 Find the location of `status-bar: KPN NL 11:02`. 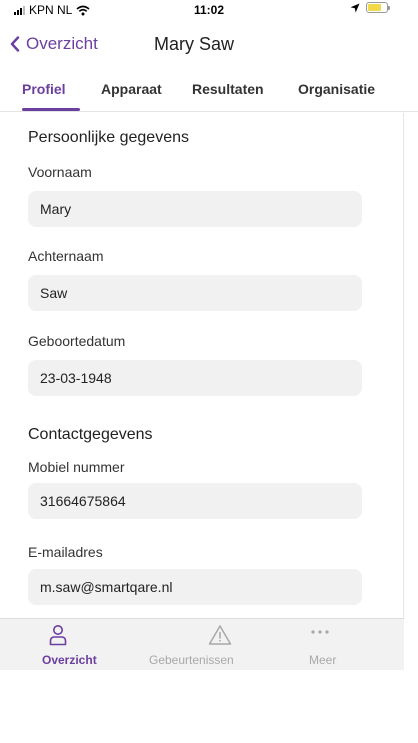

status-bar: KPN NL 11:02 is located at coordinates (209, 11).